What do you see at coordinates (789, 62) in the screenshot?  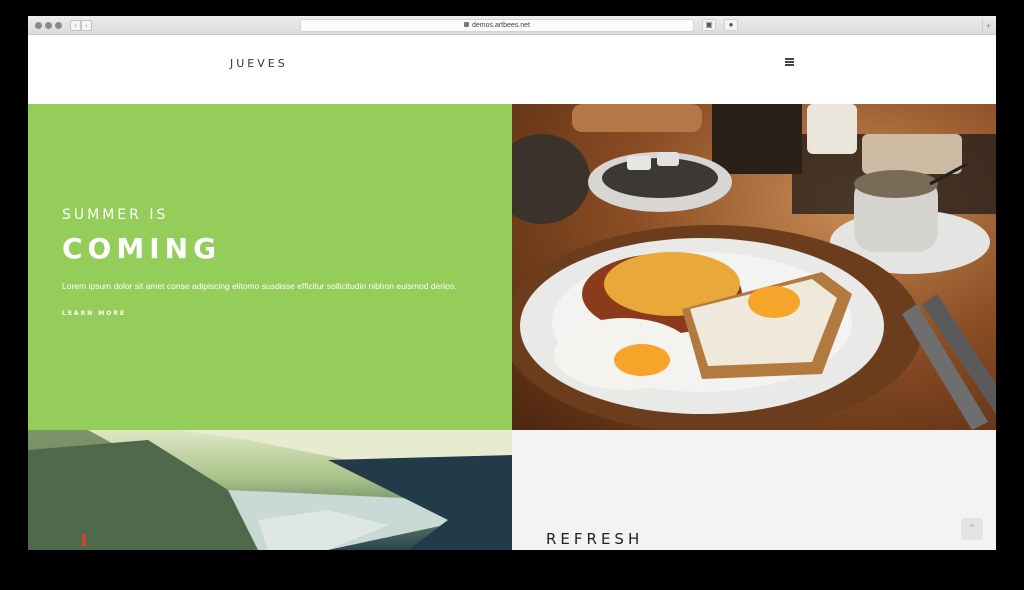 I see `hamburger-icon` at bounding box center [789, 62].